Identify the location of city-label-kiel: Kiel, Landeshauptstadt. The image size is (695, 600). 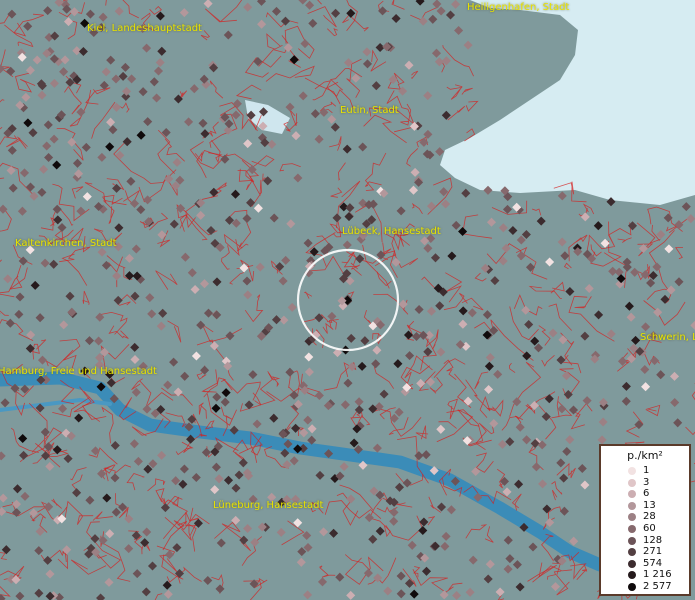
(144, 28).